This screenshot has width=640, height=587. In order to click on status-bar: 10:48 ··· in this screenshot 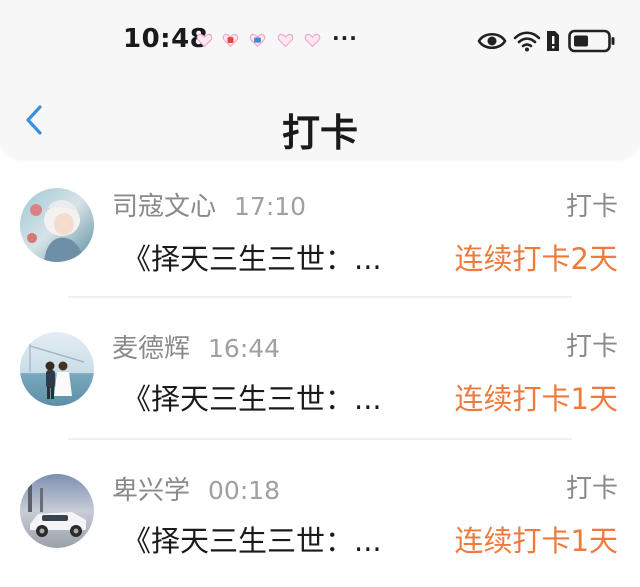, I will do `click(320, 40)`.